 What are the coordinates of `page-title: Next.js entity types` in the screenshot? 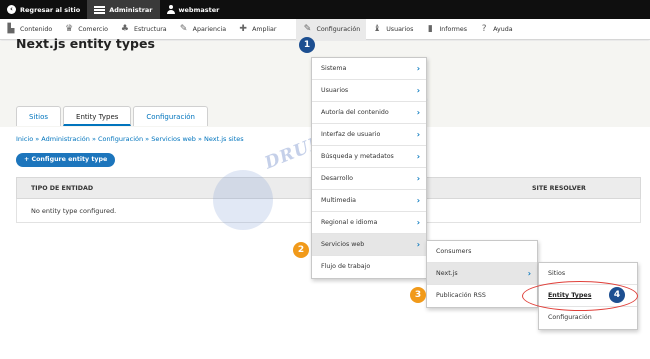 It's located at (85, 43).